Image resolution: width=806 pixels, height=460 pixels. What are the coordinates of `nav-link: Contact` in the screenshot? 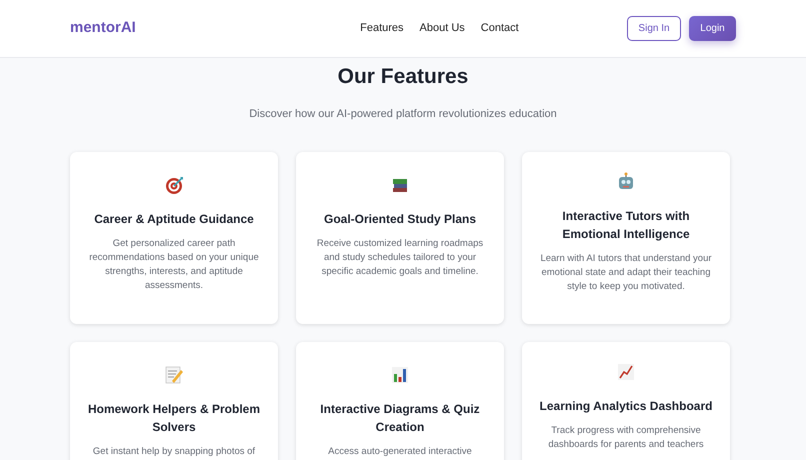 It's located at (499, 28).